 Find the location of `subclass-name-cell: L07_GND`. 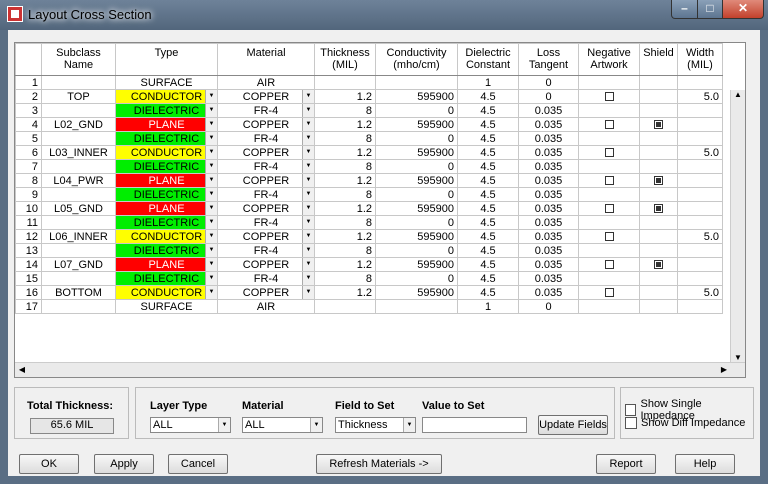

subclass-name-cell: L07_GND is located at coordinates (78, 264).